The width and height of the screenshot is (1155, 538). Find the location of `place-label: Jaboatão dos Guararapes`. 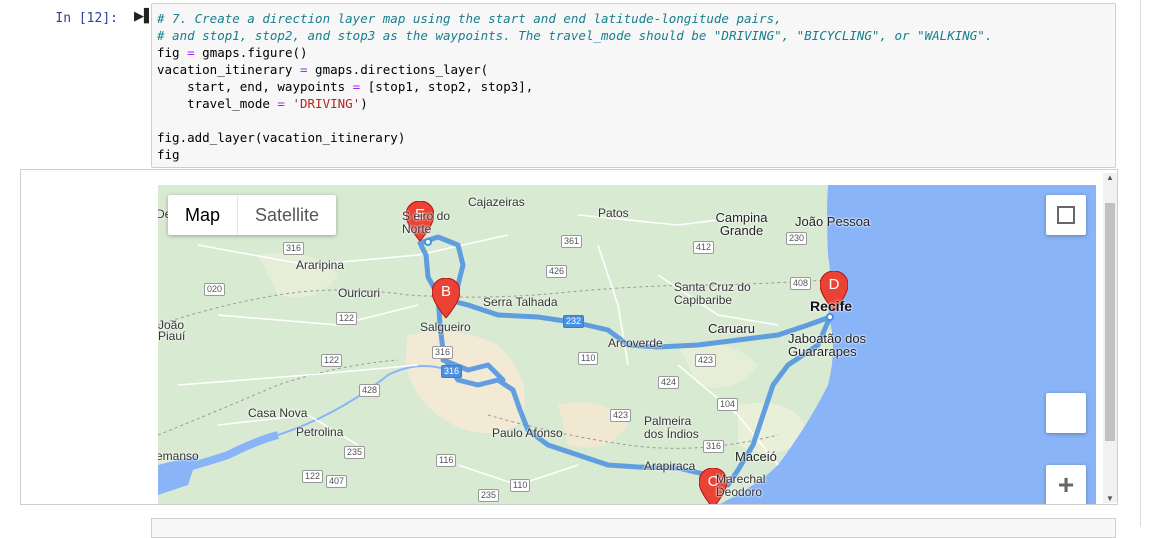

place-label: Jaboatão dos Guararapes is located at coordinates (835, 345).